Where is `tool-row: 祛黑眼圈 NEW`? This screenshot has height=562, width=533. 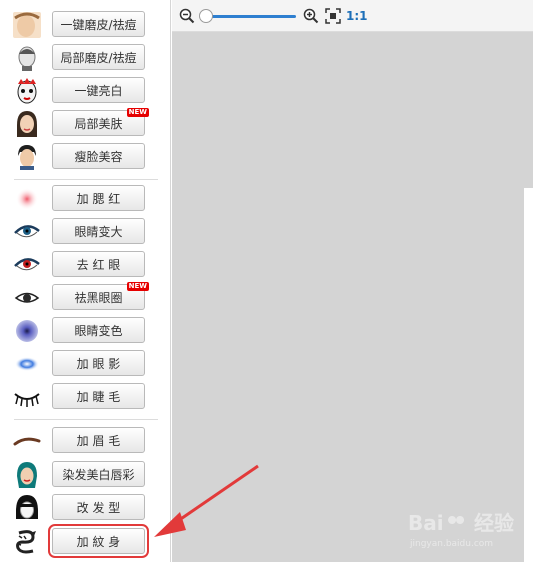 tool-row: 祛黑眼圈 NEW is located at coordinates (85, 297).